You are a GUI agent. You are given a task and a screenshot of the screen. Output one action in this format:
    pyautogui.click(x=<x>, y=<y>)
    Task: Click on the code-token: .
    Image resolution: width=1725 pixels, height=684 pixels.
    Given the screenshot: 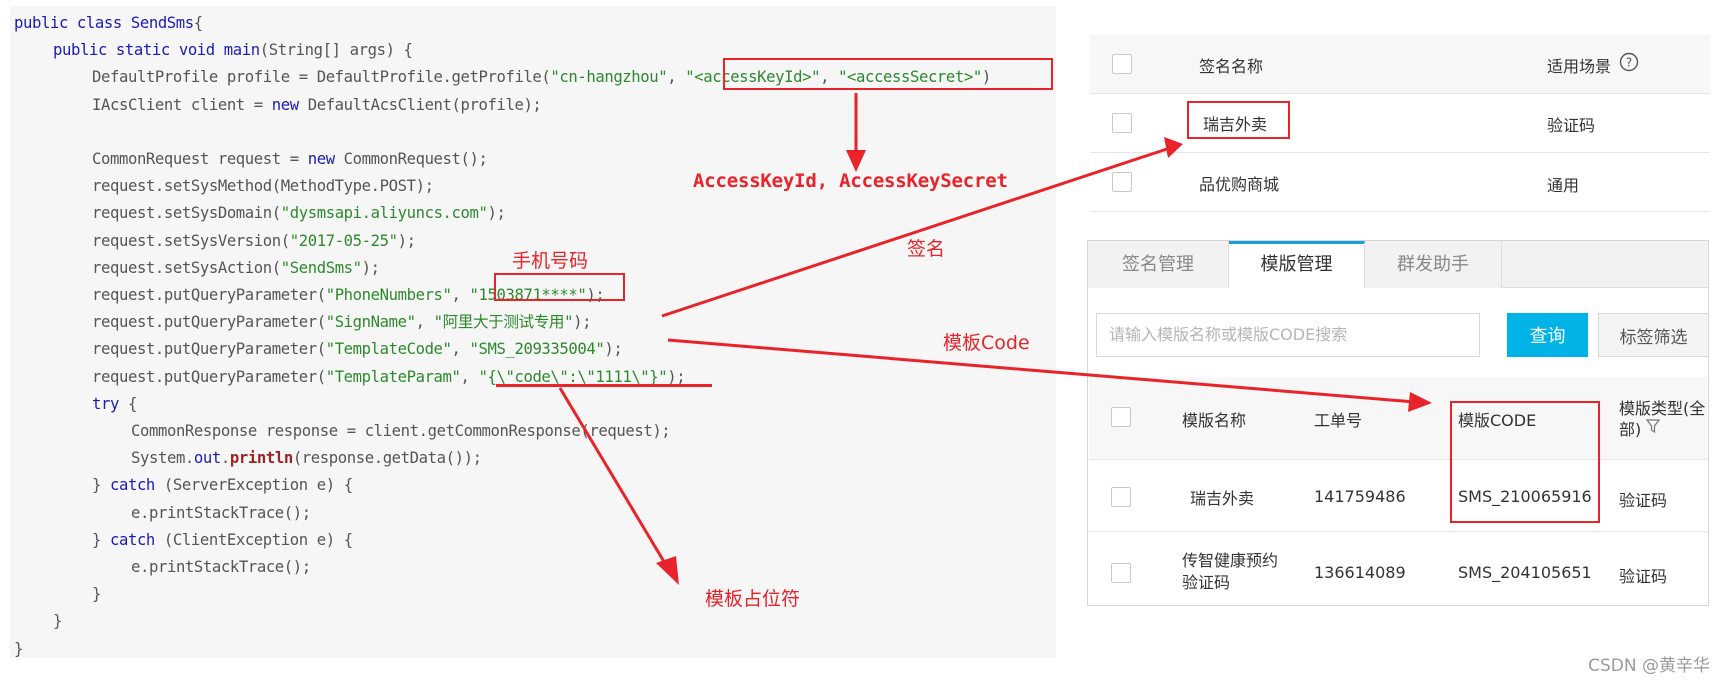 What is the action you would take?
    pyautogui.click(x=225, y=458)
    